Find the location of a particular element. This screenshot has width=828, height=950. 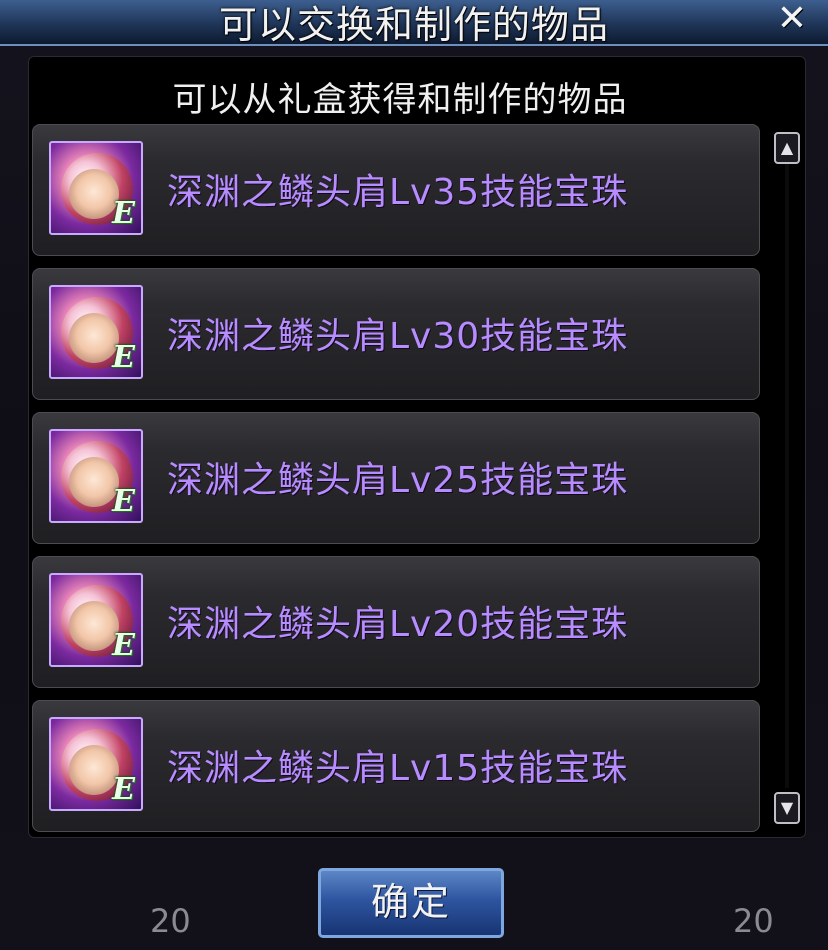

scroll-track is located at coordinates (787, 476).